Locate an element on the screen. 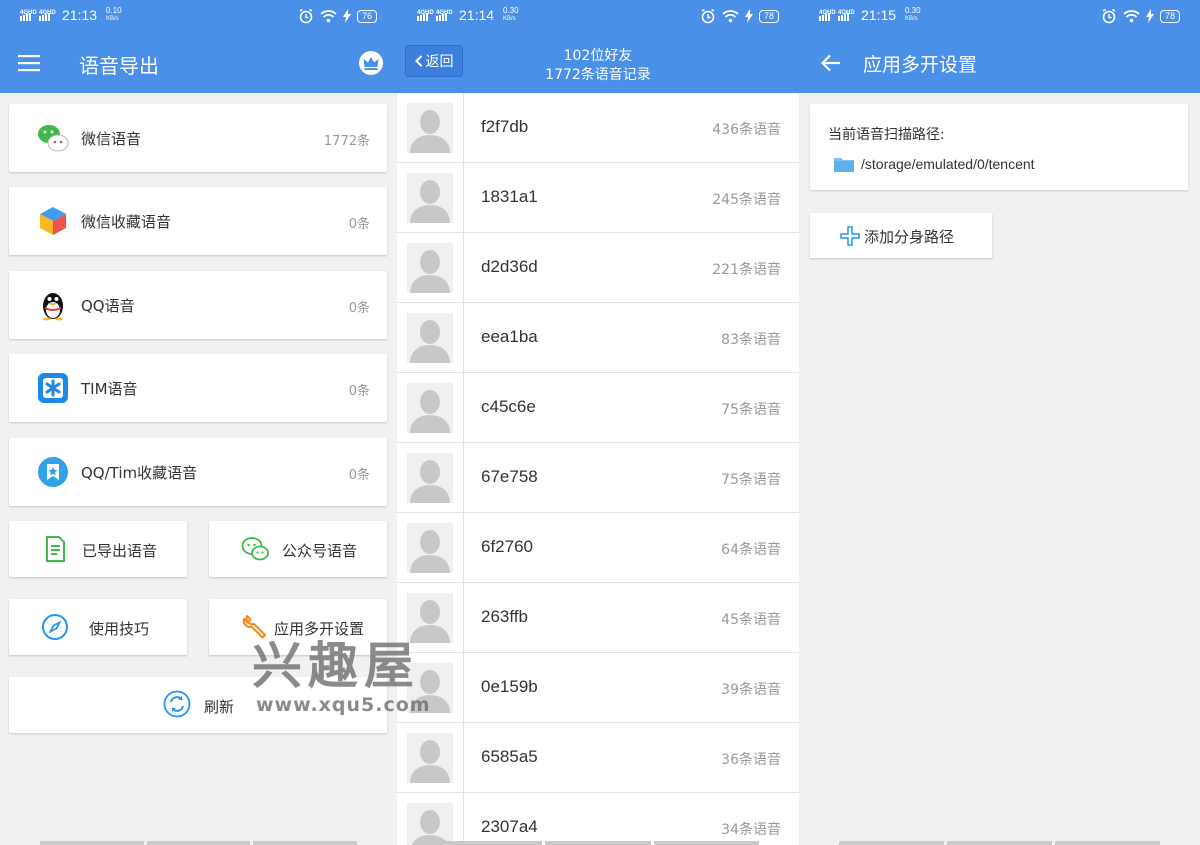 The image size is (1200, 845). friend-row: 6585a5 36条语音 is located at coordinates (598, 758).